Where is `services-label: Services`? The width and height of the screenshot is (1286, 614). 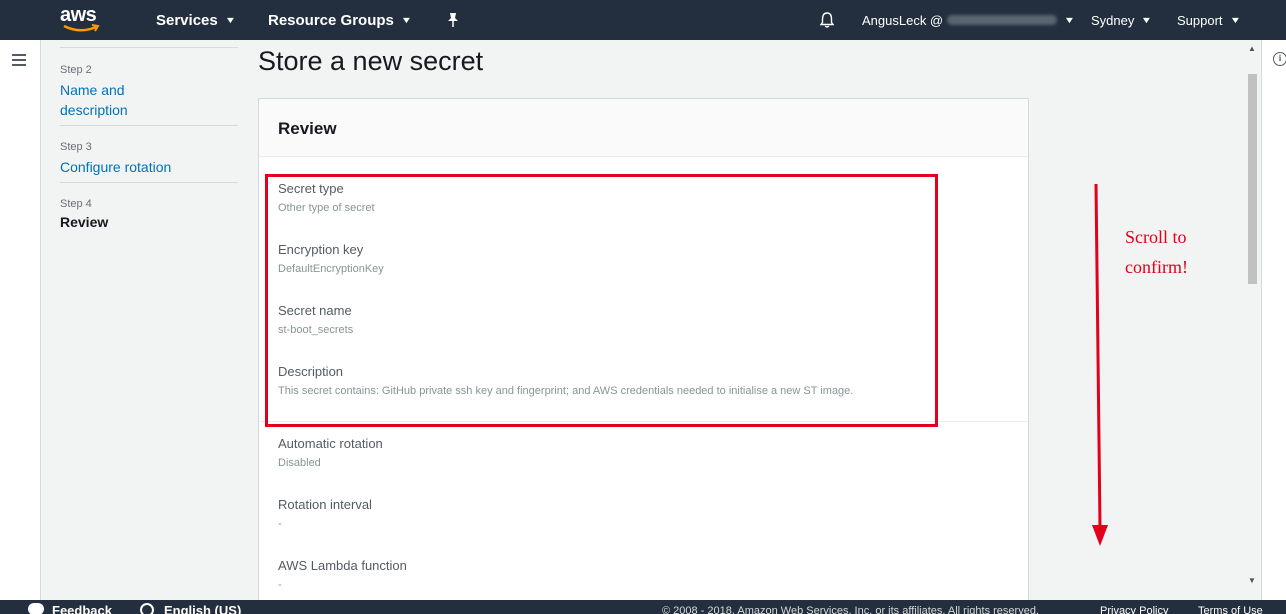
services-label: Services is located at coordinates (187, 20).